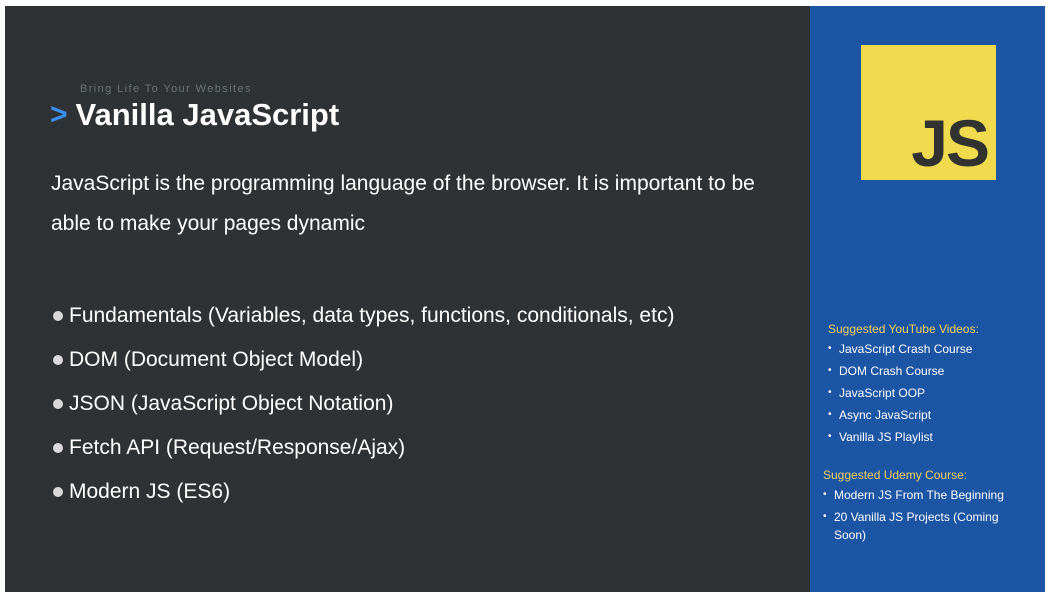 Image resolution: width=1048 pixels, height=598 pixels. What do you see at coordinates (237, 447) in the screenshot?
I see `topic-label: Fetch API (Request/Response/Ajax)` at bounding box center [237, 447].